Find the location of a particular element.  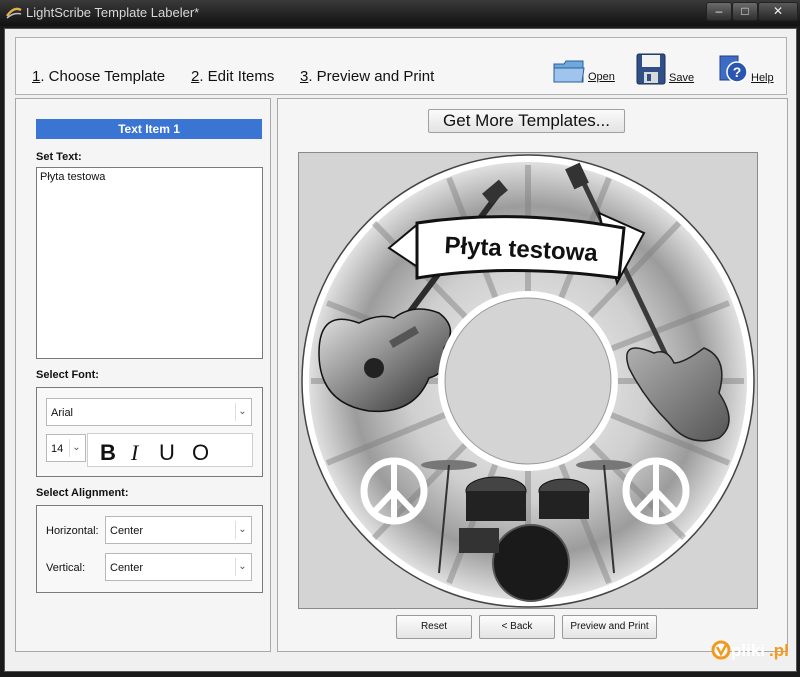

step-label: . Choose Template is located at coordinates (103, 76).